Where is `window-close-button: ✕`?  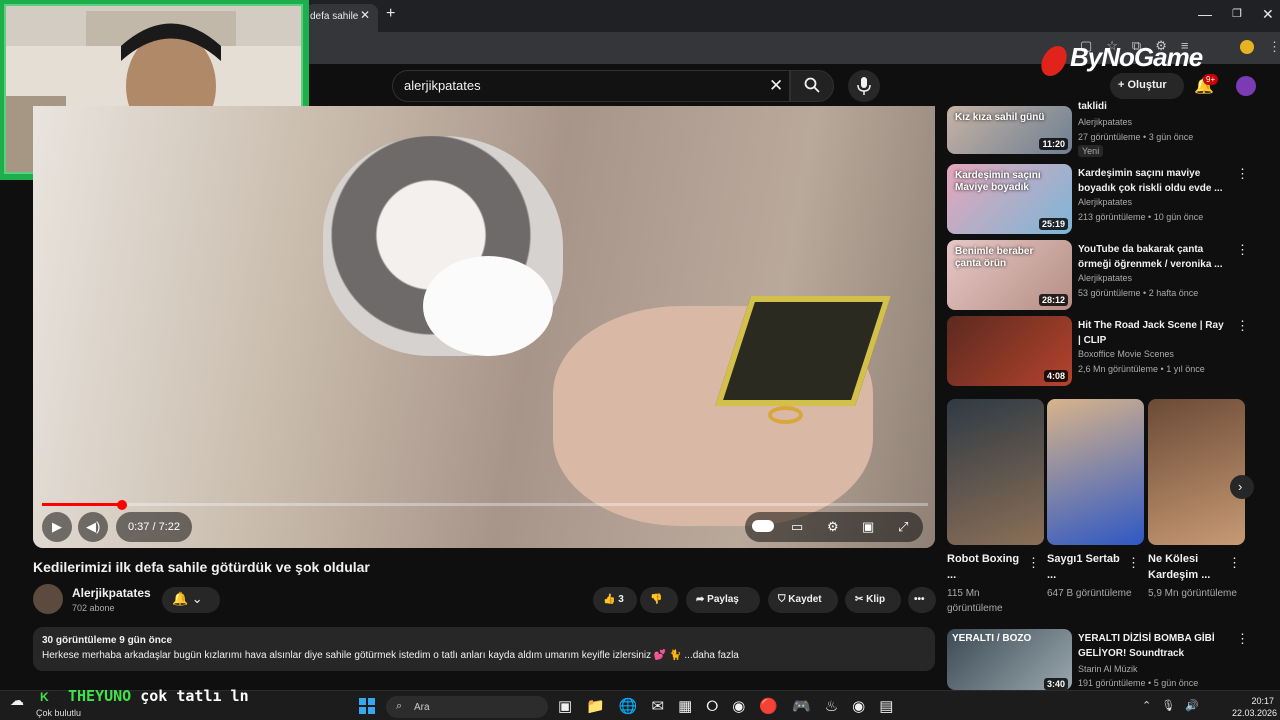 window-close-button: ✕ is located at coordinates (1268, 14).